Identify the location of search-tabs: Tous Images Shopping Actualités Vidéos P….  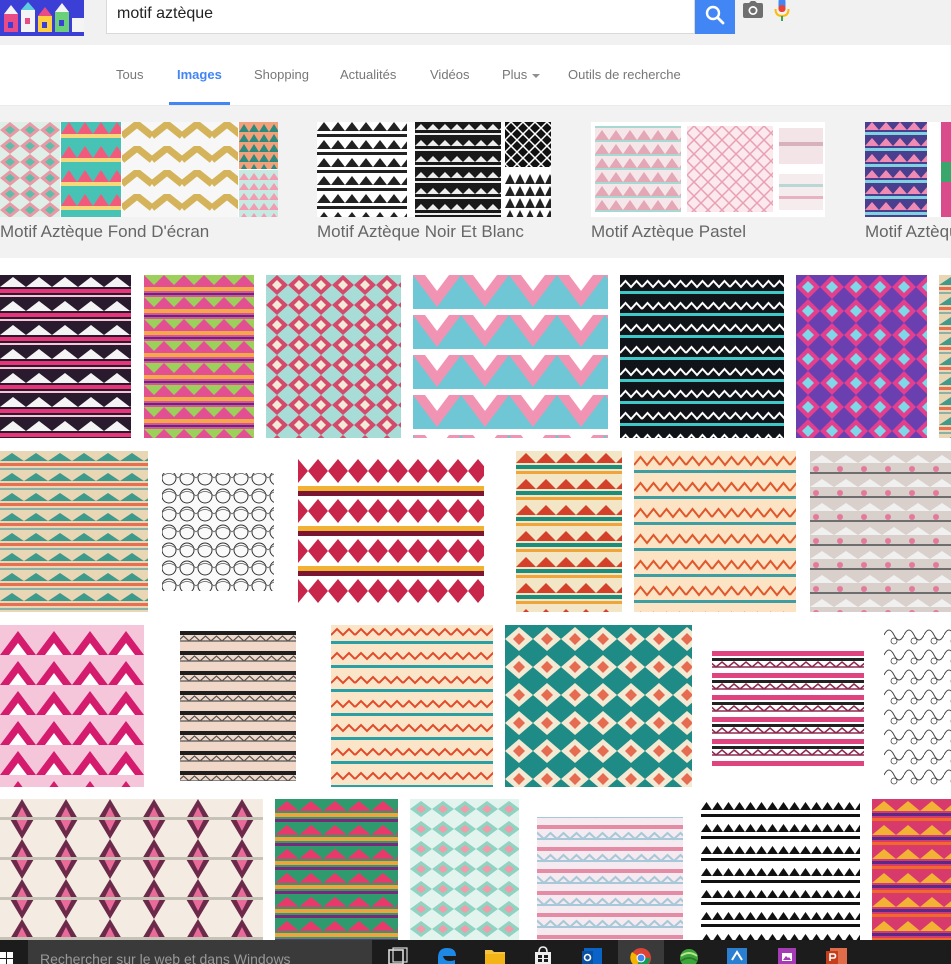
(475, 75).